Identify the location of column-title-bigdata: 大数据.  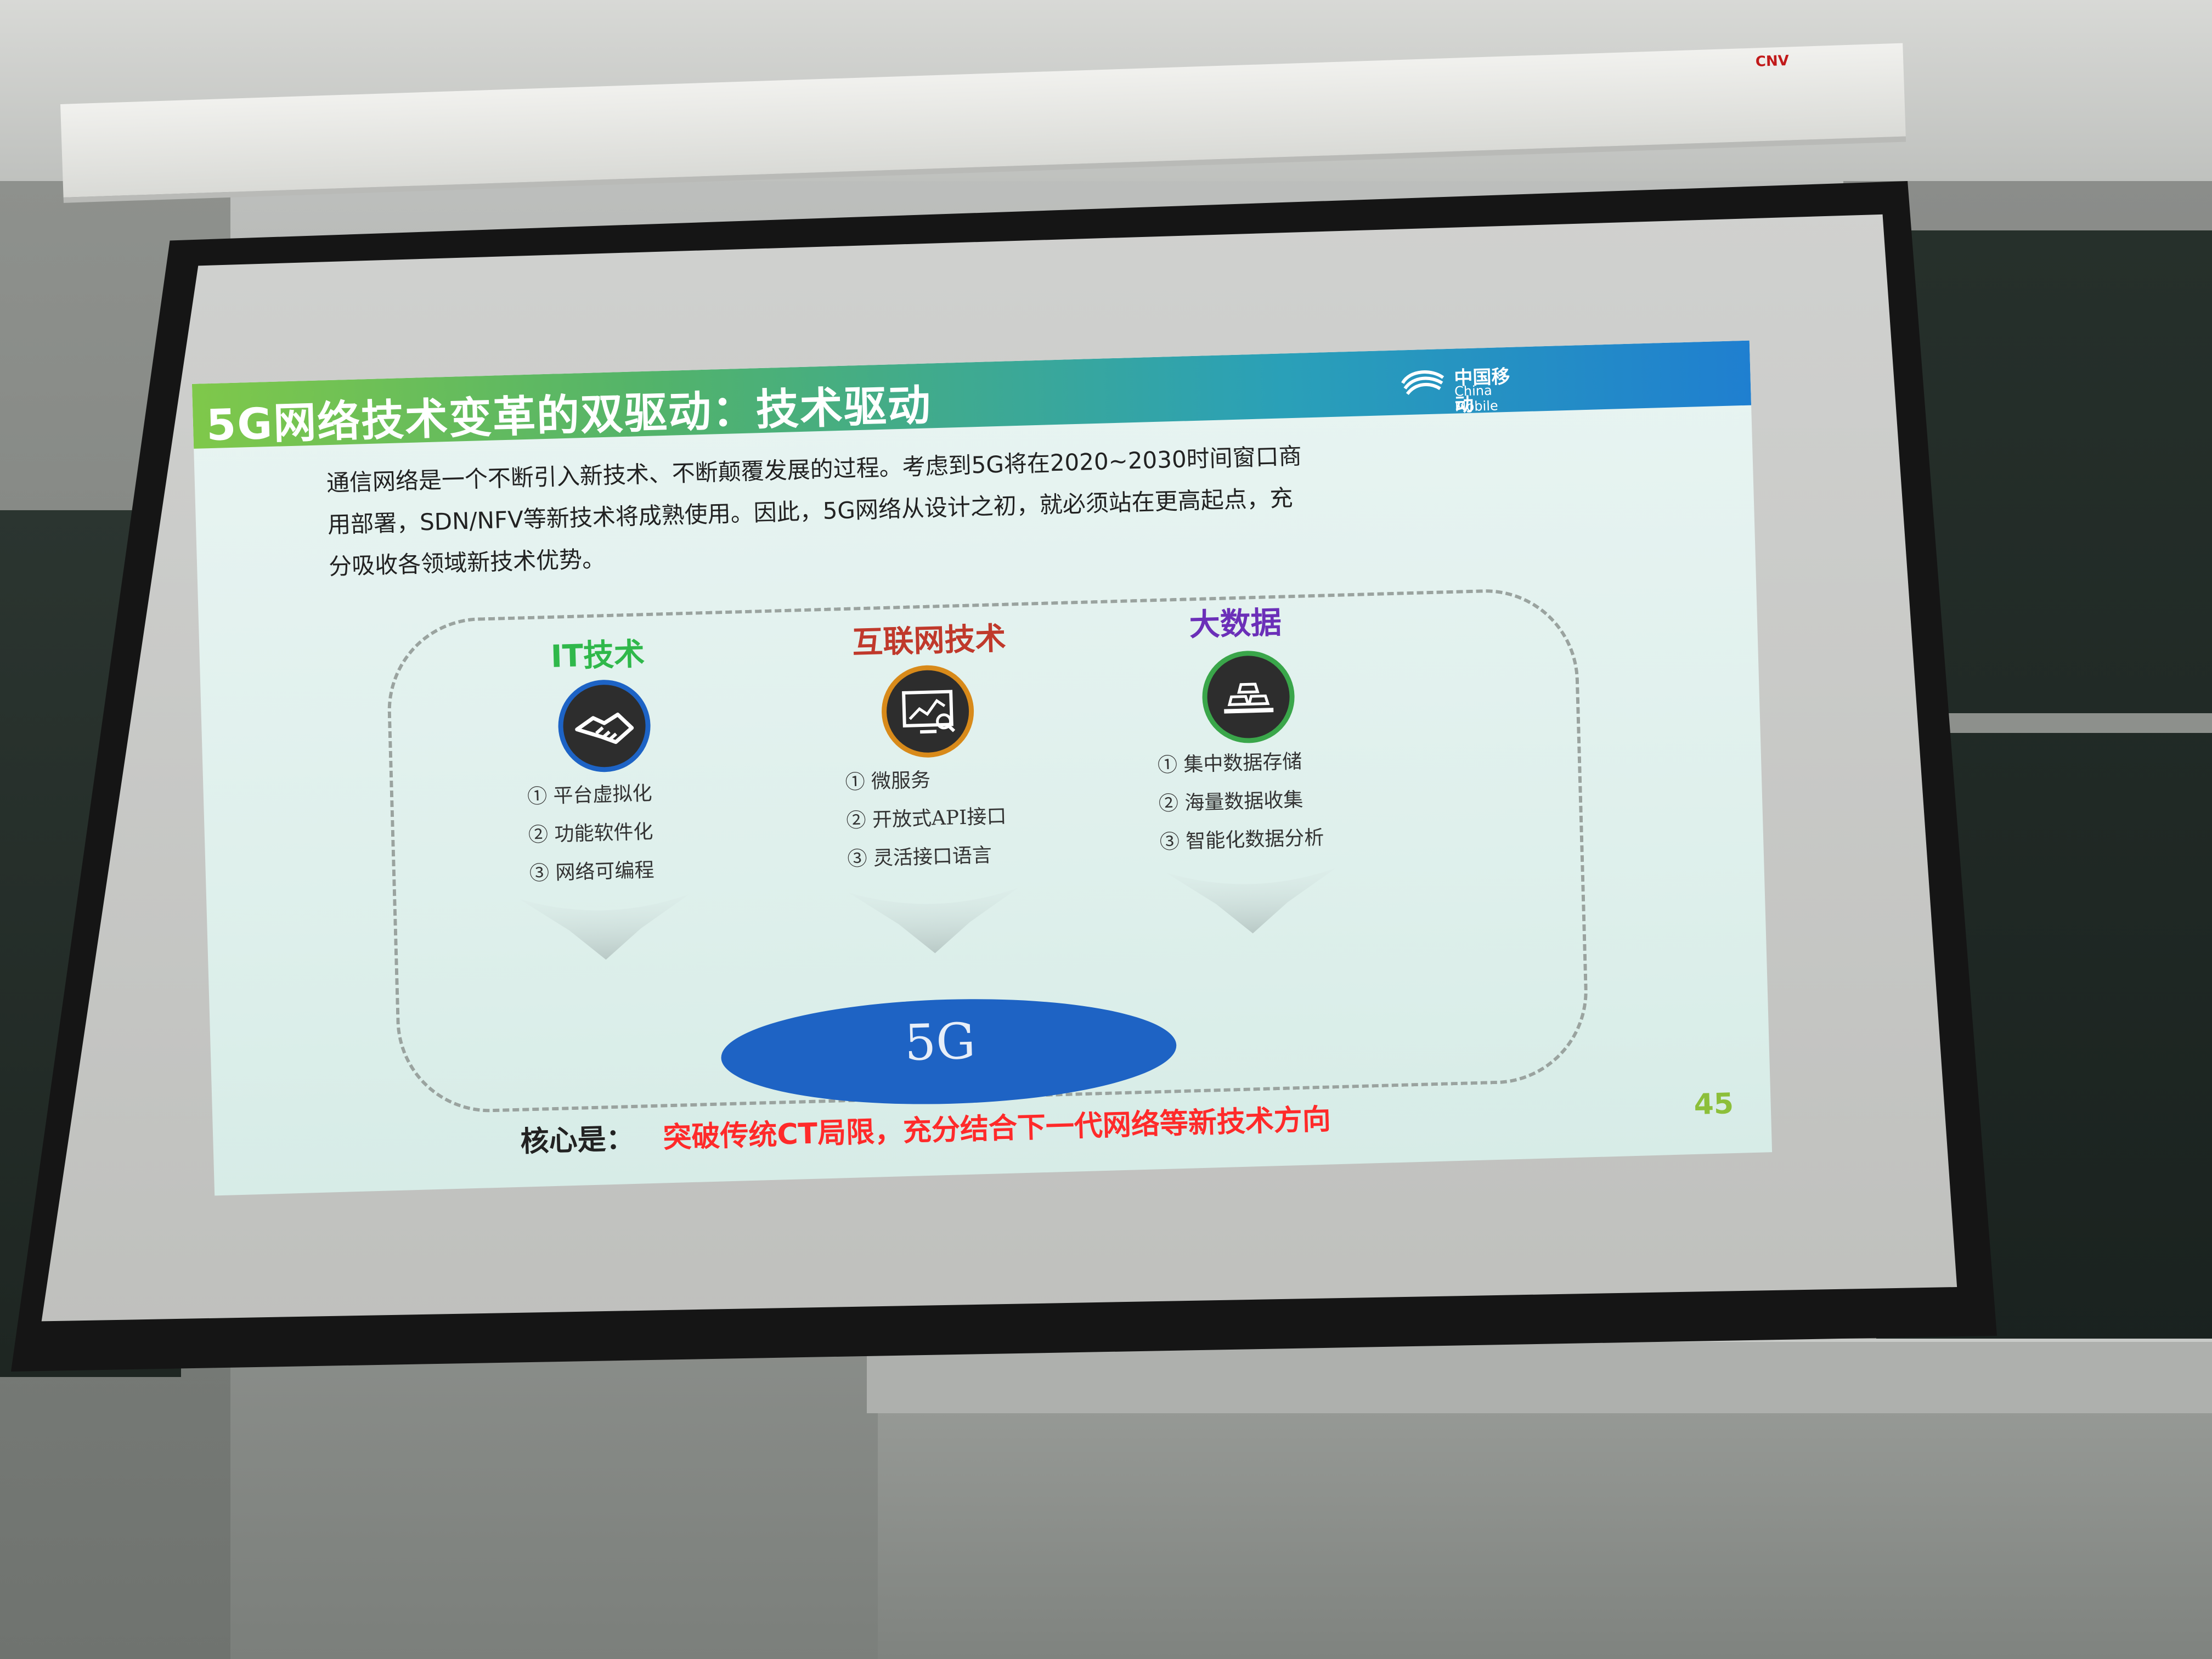
(1235, 624).